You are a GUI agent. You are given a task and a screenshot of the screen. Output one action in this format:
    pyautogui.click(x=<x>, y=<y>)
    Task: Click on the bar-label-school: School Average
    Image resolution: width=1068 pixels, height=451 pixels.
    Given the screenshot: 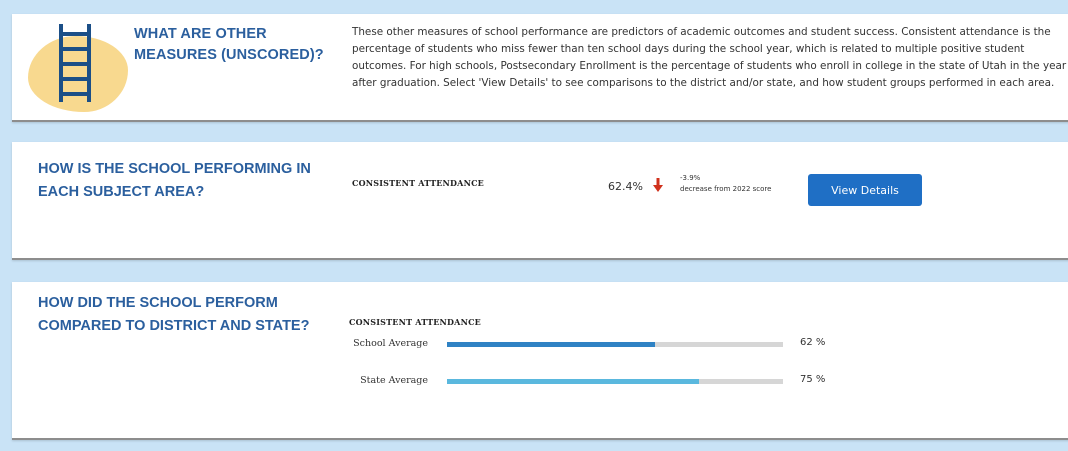 What is the action you would take?
    pyautogui.click(x=390, y=343)
    